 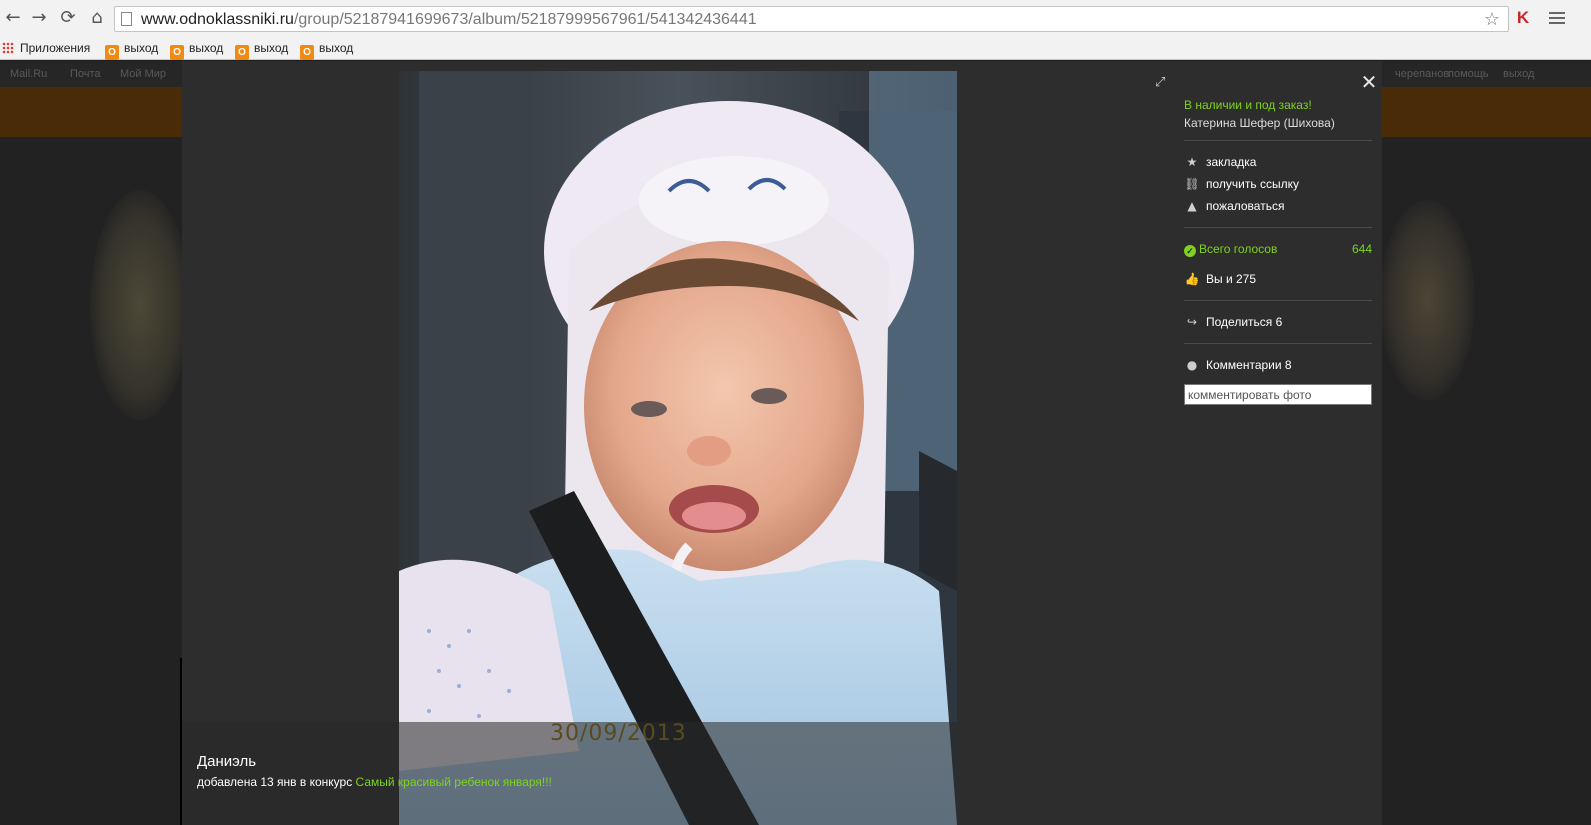 What do you see at coordinates (1162, 83) in the screenshot?
I see `fullscreen-icon: ⤢` at bounding box center [1162, 83].